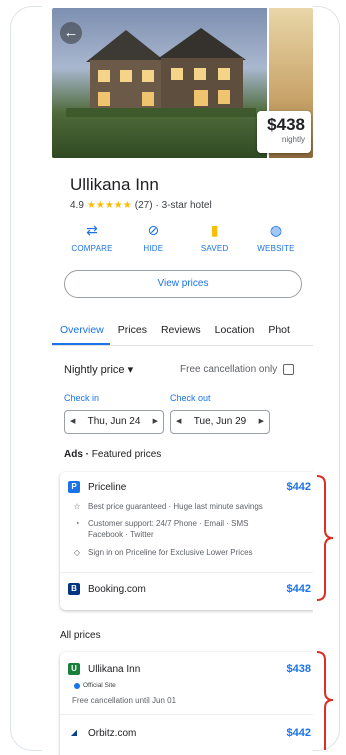  I want to click on tab-prices: Prices, so click(131, 330).